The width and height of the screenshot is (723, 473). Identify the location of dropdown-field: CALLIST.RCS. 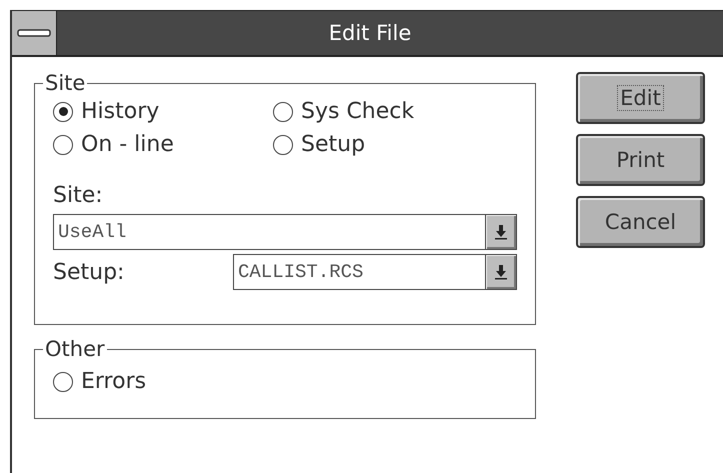
(375, 272).